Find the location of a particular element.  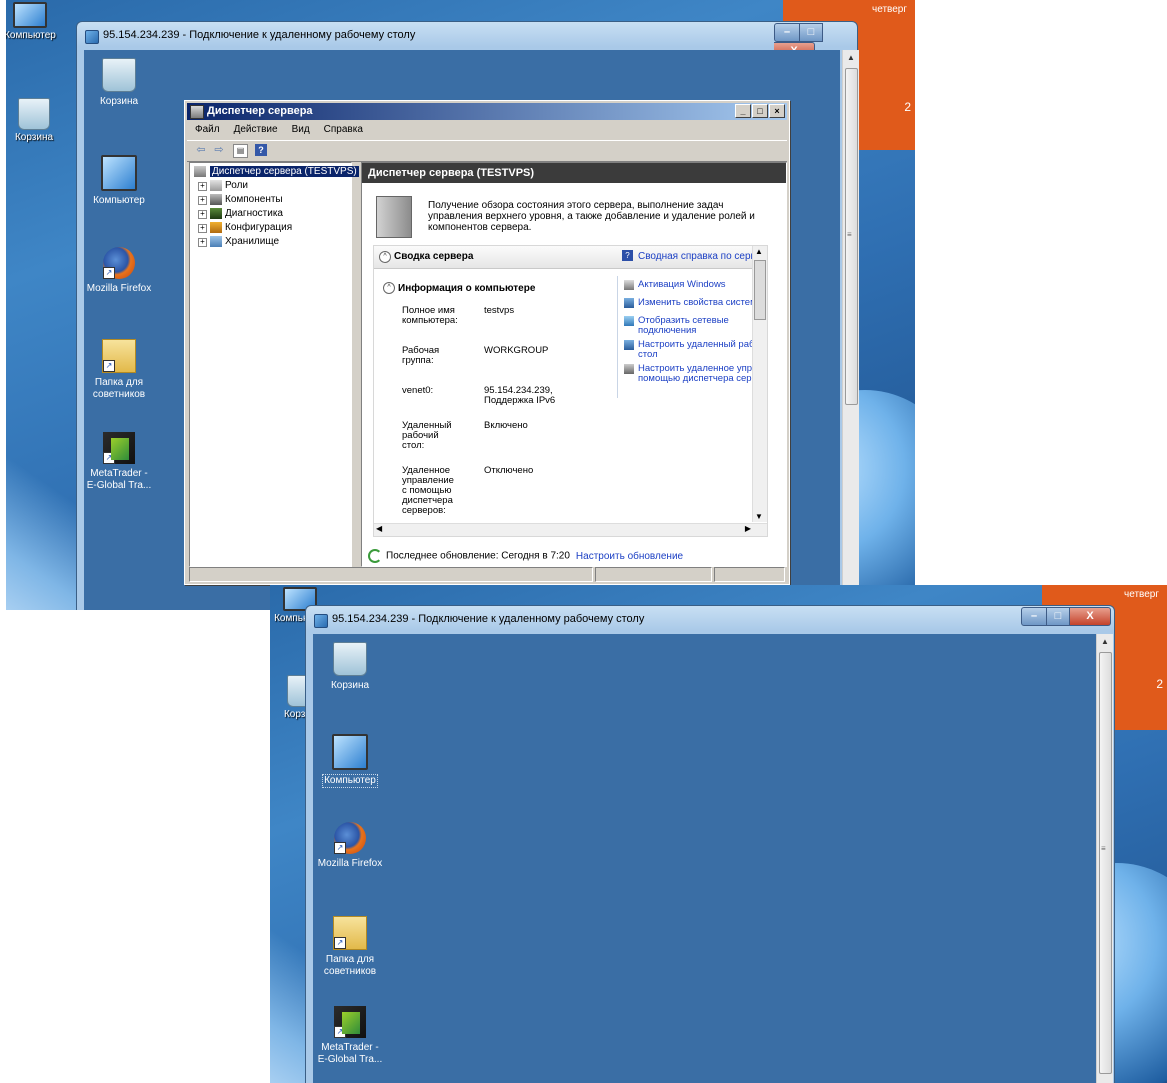

help-icon: ? is located at coordinates (261, 150).